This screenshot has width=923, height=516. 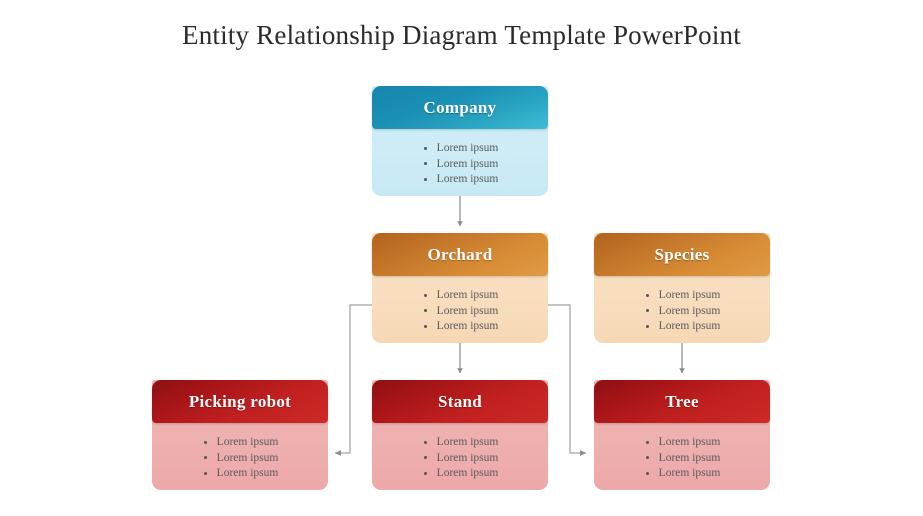 What do you see at coordinates (353, 380) in the screenshot?
I see `connector-orchard-to-picking-robot` at bounding box center [353, 380].